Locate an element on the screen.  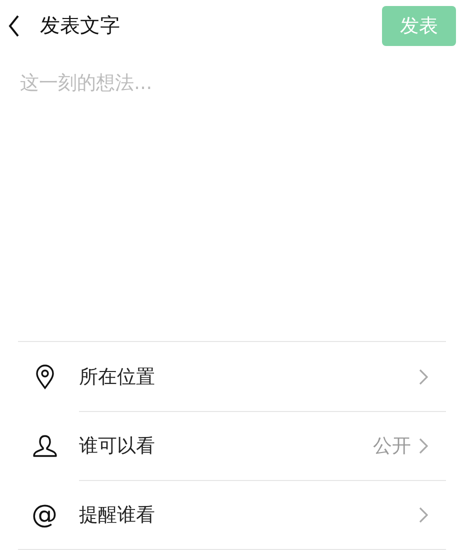
option-row: 谁可以看 公开 is located at coordinates (232, 445).